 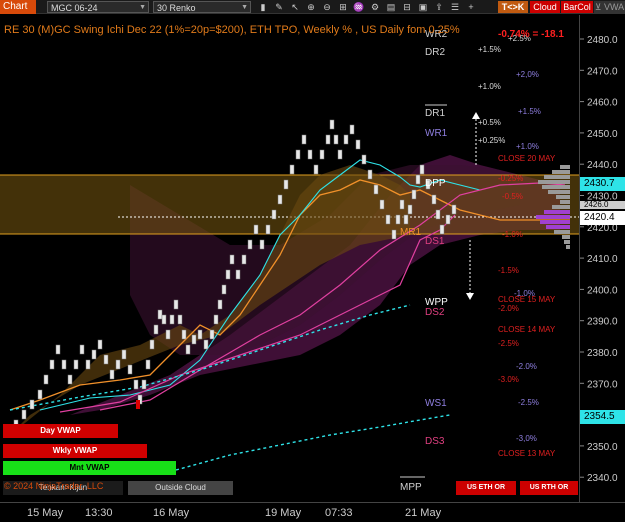 I want to click on us-eth-or-button: US ETH OR, so click(x=486, y=488).